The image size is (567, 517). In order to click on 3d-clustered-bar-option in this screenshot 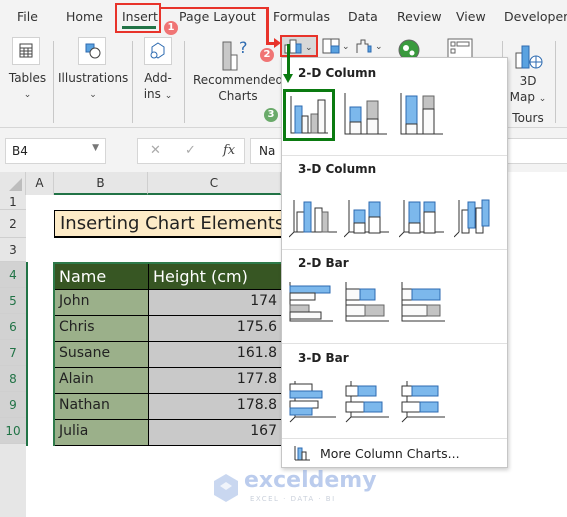, I will do `click(314, 405)`.